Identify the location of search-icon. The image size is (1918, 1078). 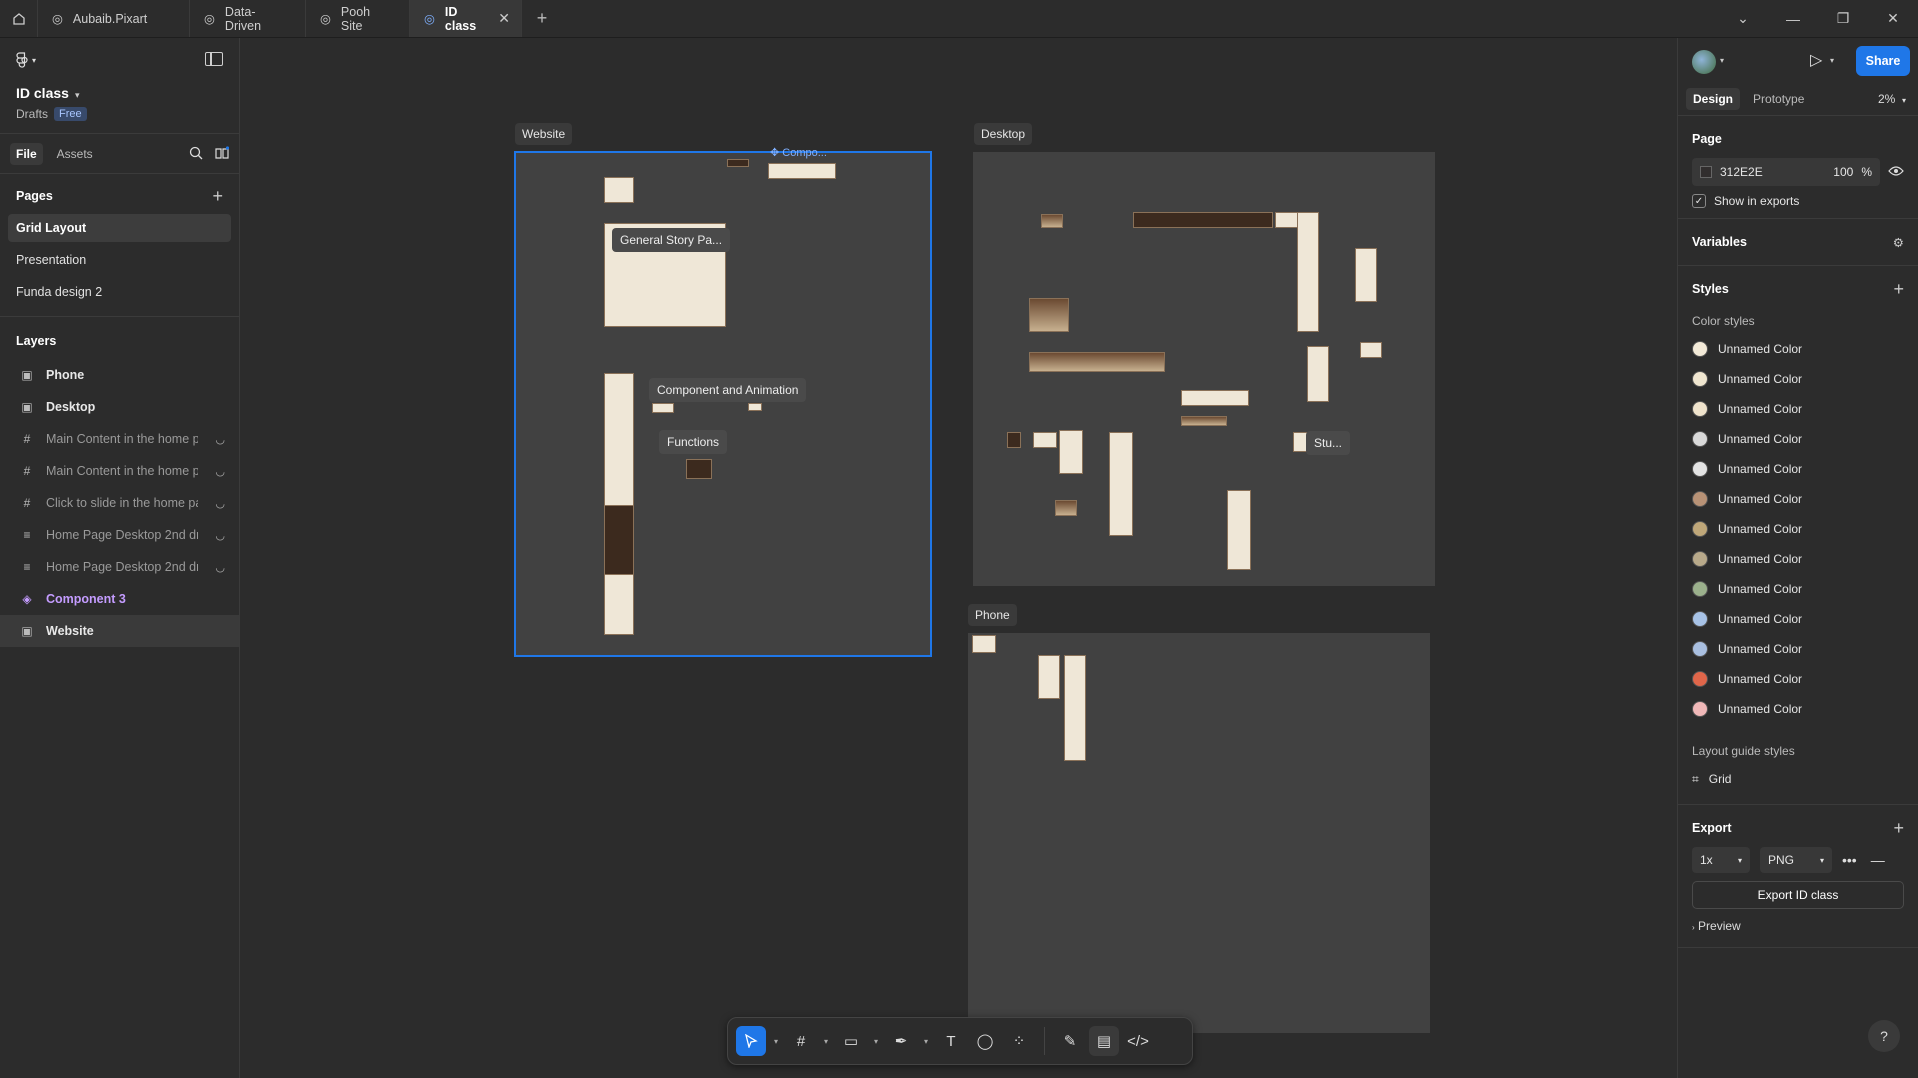
(196, 154).